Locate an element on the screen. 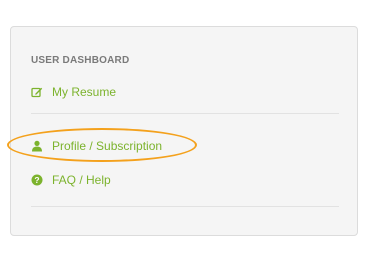  edit-icon is located at coordinates (37, 92).